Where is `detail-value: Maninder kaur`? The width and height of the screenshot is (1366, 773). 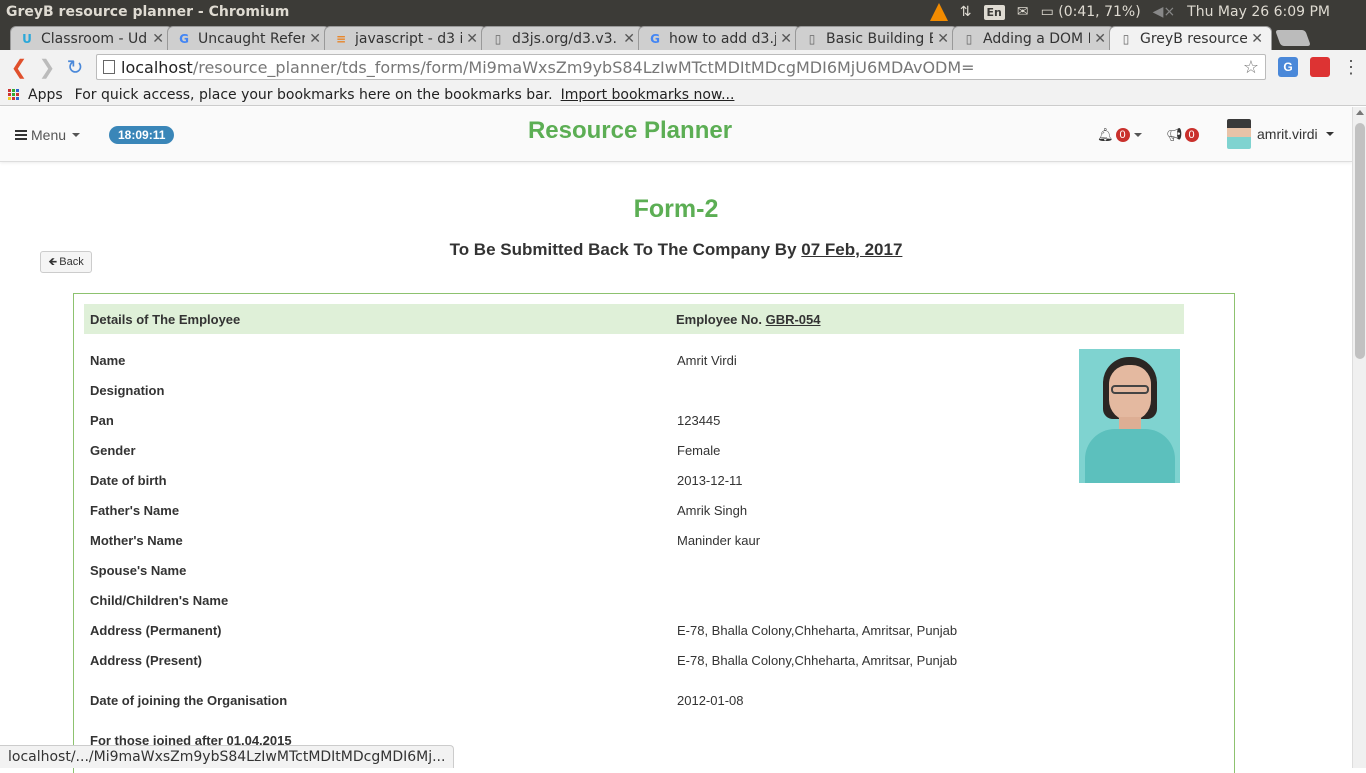 detail-value: Maninder kaur is located at coordinates (719, 540).